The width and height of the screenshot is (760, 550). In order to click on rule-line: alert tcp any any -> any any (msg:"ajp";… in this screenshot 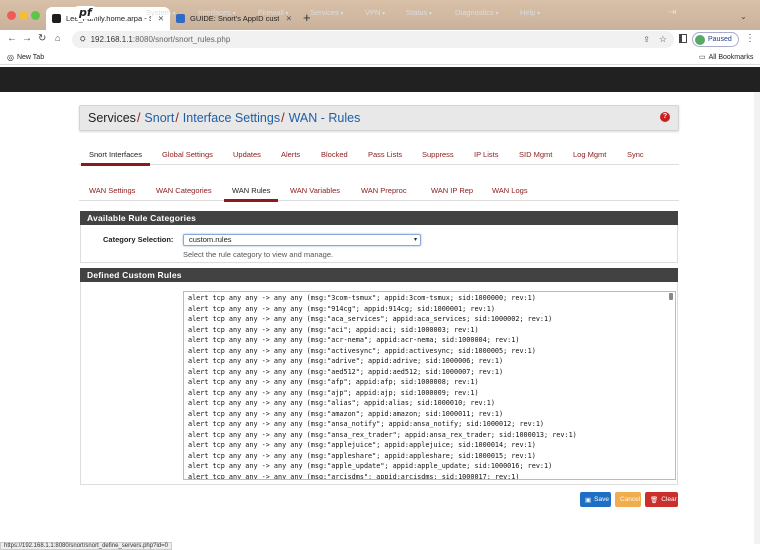, I will do `click(333, 392)`.